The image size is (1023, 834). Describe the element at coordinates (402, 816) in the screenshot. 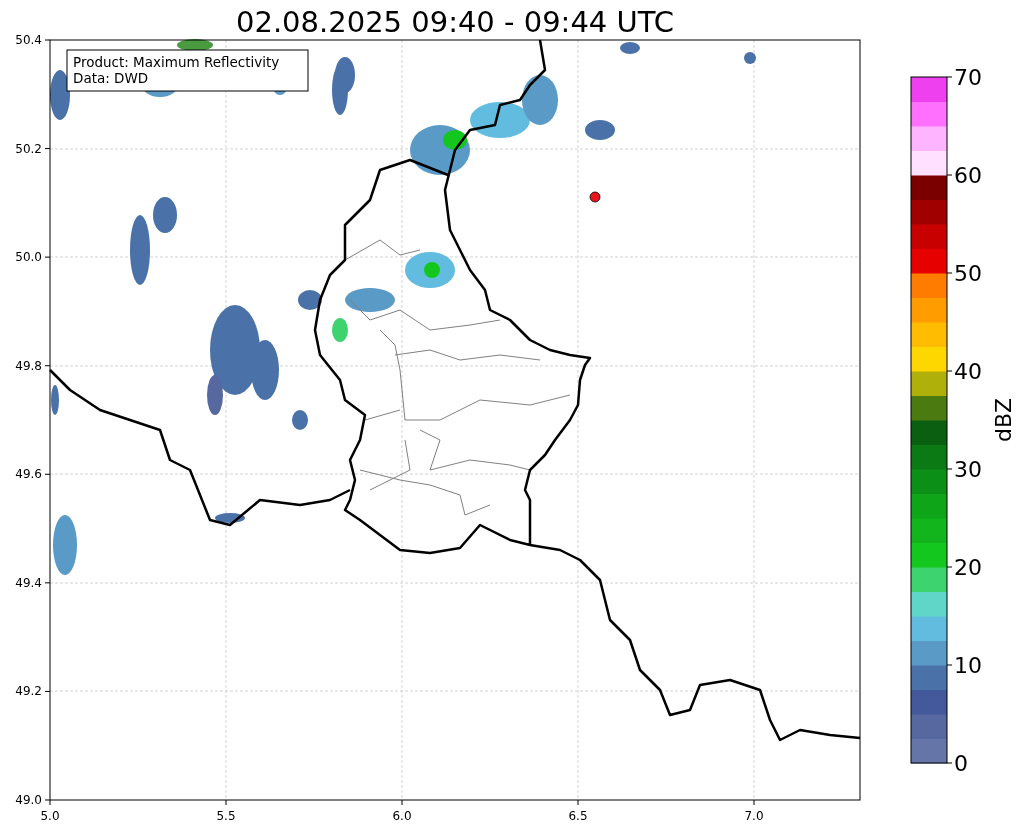

I see `x-tick-label: 6.0` at that location.